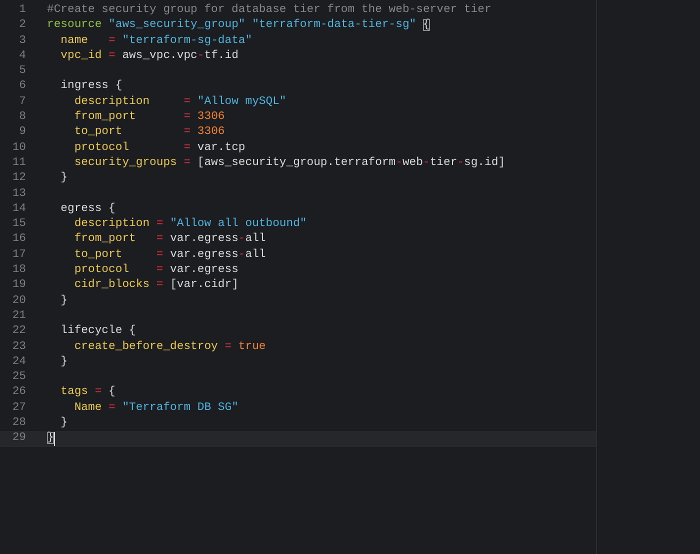 The image size is (700, 554). Describe the element at coordinates (18, 301) in the screenshot. I see `line-number: 20` at that location.